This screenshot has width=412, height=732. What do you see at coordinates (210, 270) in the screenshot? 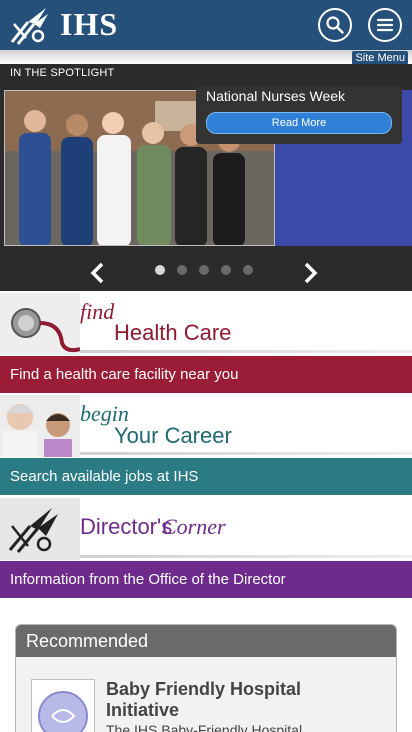
I see `carousel-dots` at bounding box center [210, 270].